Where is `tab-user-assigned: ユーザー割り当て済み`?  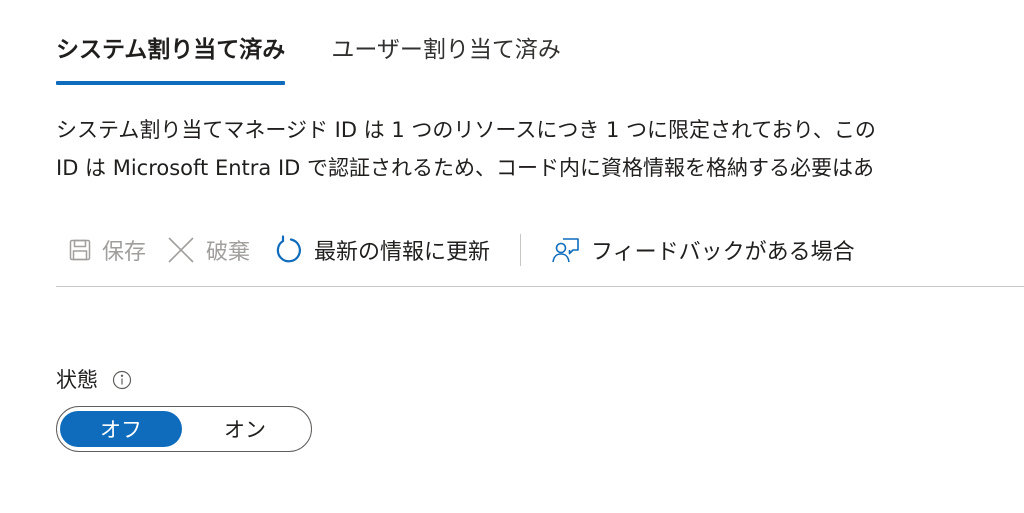 tab-user-assigned: ユーザー割り当て済み is located at coordinates (446, 58).